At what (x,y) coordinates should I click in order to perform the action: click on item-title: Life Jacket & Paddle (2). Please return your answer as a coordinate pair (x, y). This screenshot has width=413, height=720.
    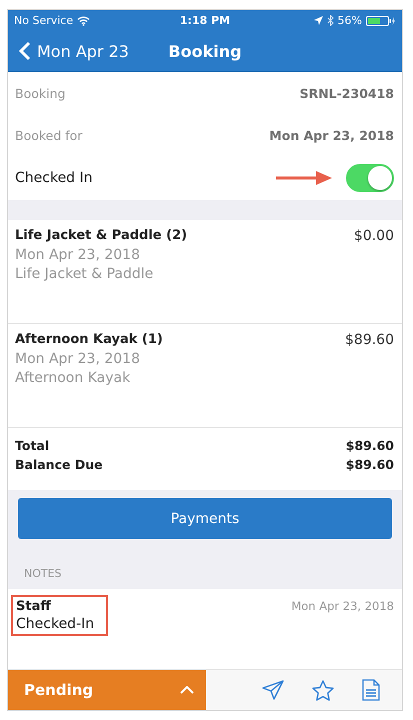
    Looking at the image, I should click on (101, 236).